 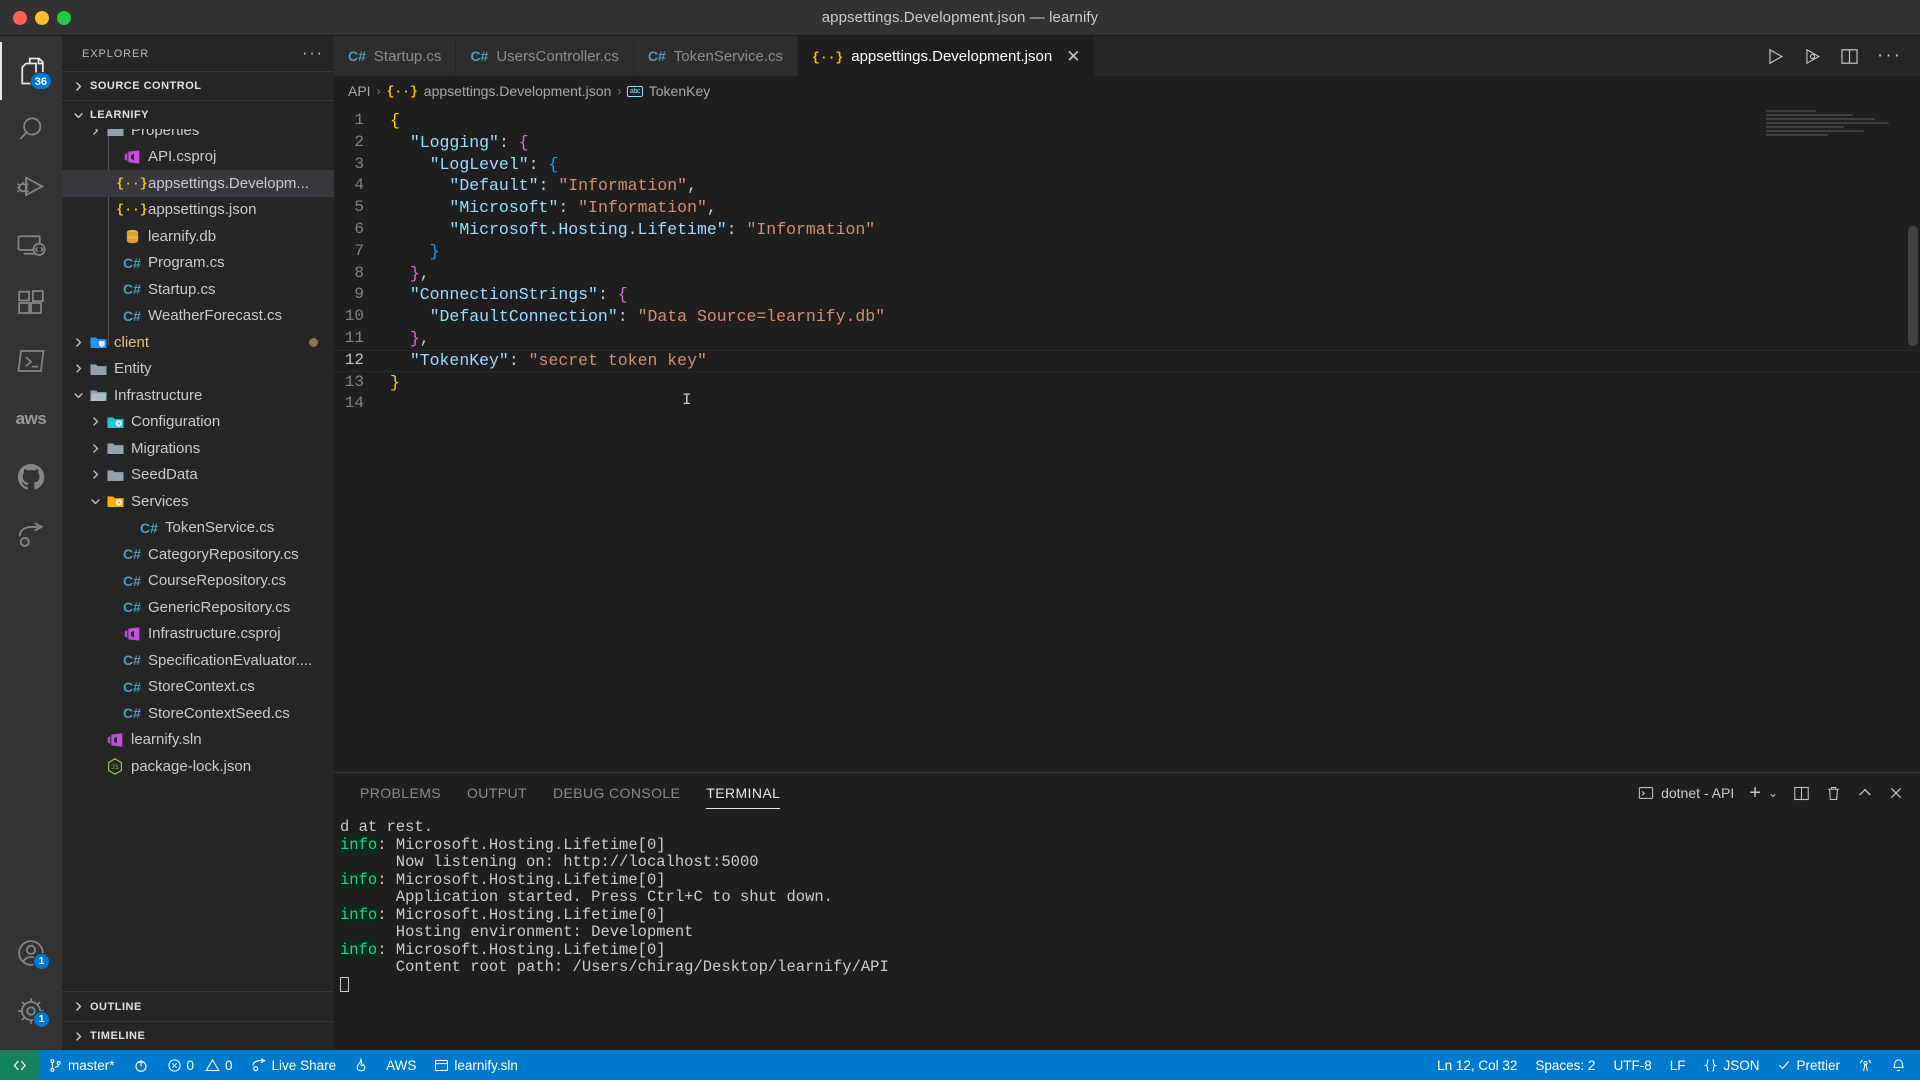 I want to click on tree-item-program-cs: C# Program.cs, so click(x=198, y=263).